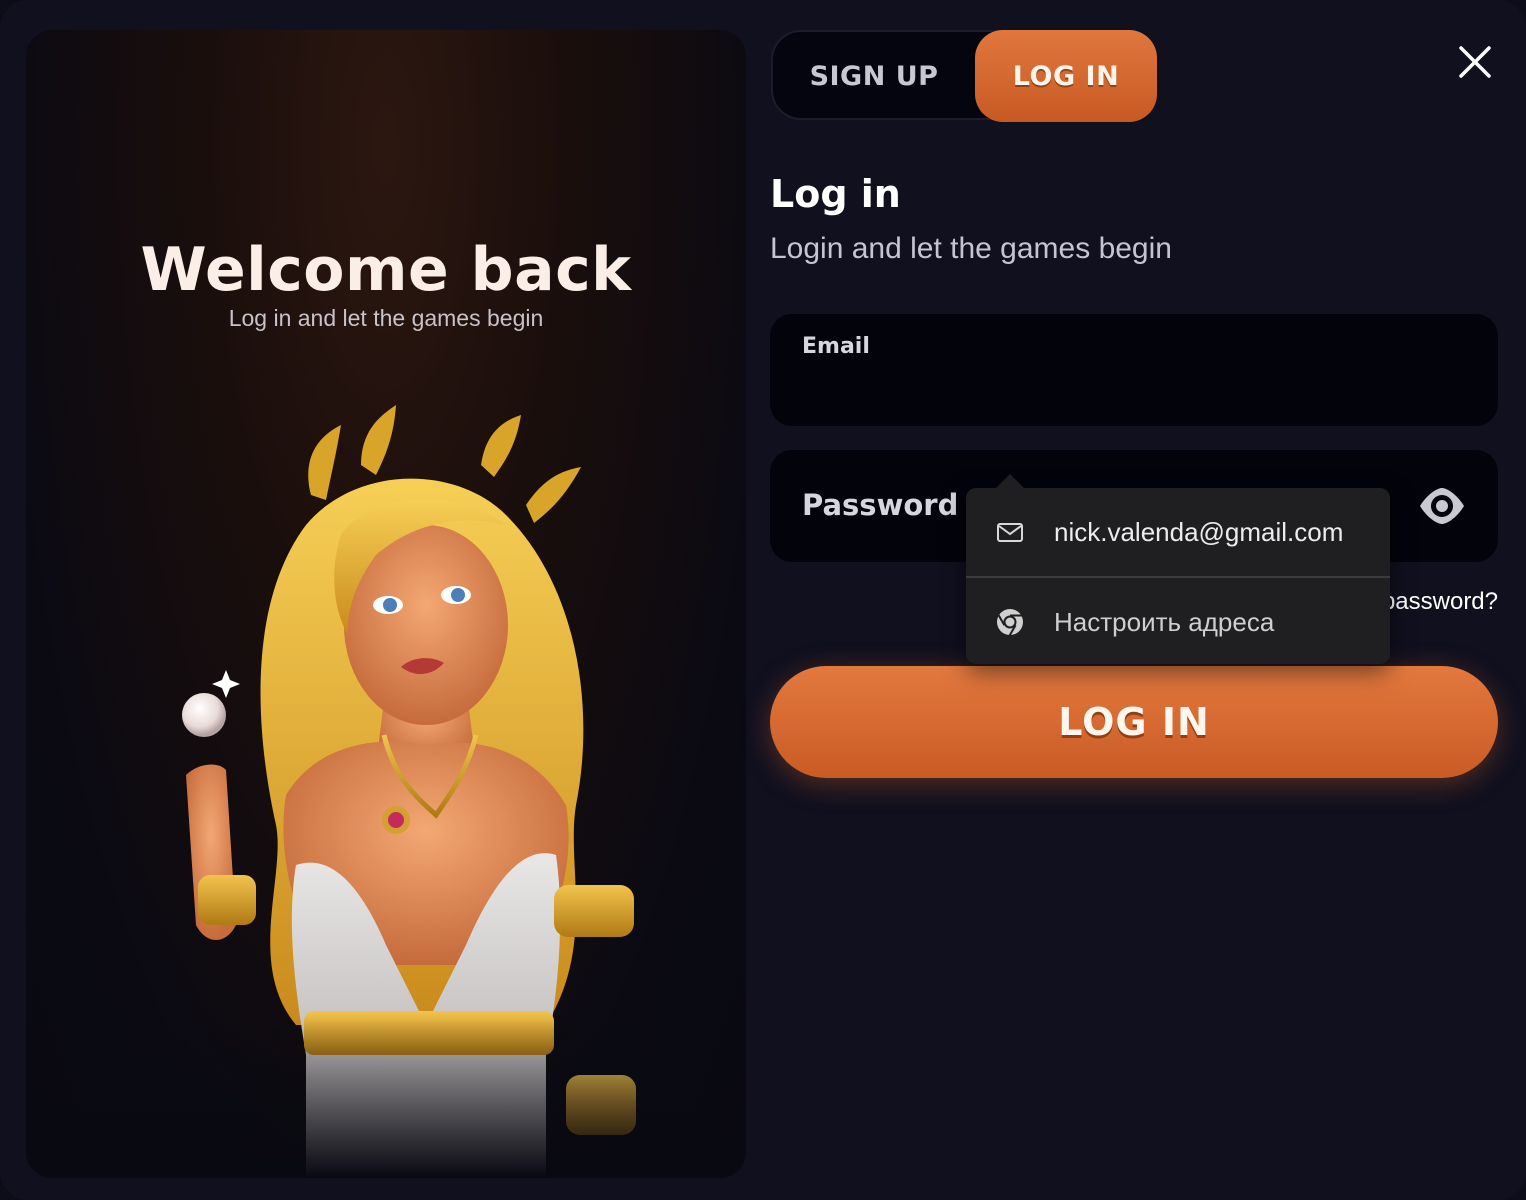 The width and height of the screenshot is (1526, 1200). I want to click on autofill-suggestion: nick.valenda@gmail.com, so click(1178, 532).